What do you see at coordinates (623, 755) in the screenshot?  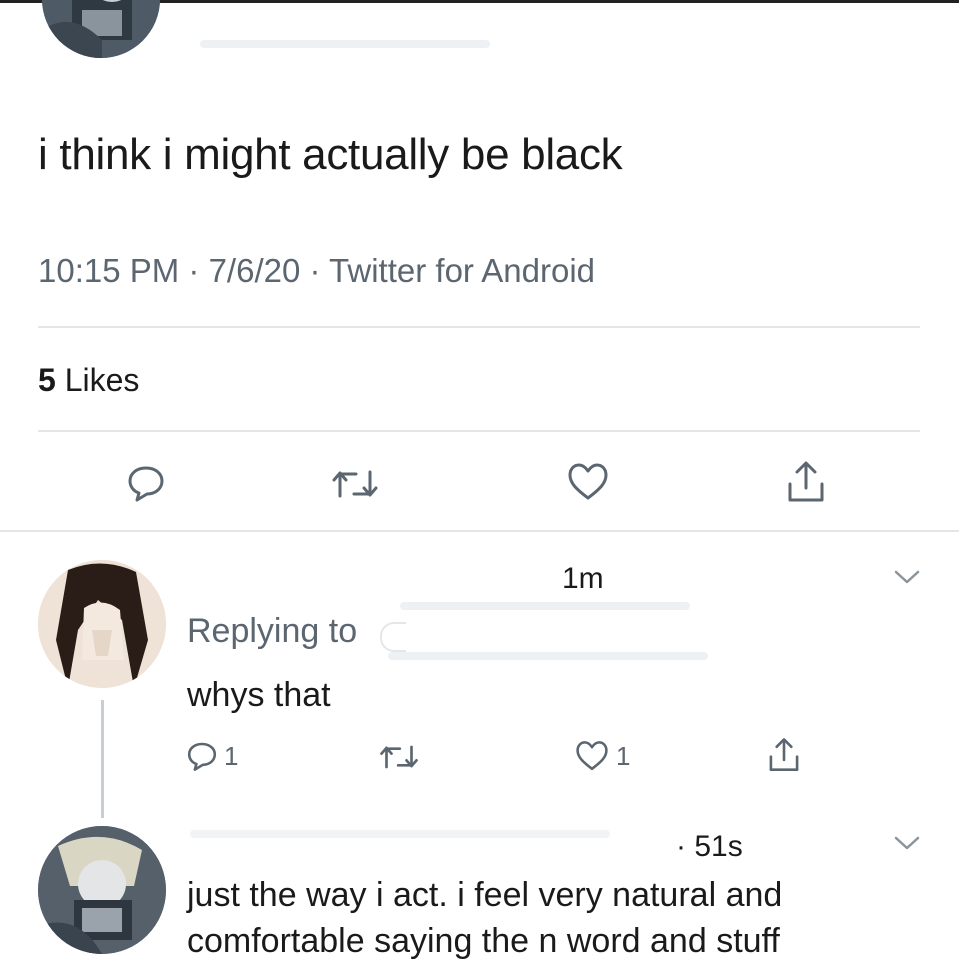 I see `like-count: 1` at bounding box center [623, 755].